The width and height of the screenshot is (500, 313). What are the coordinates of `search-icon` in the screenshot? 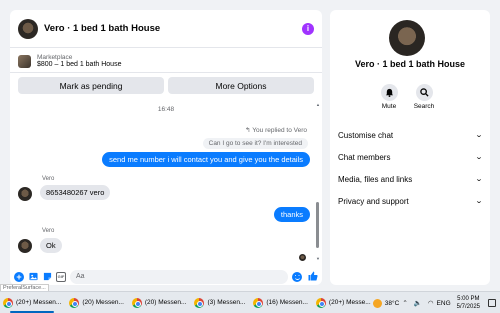 It's located at (424, 92).